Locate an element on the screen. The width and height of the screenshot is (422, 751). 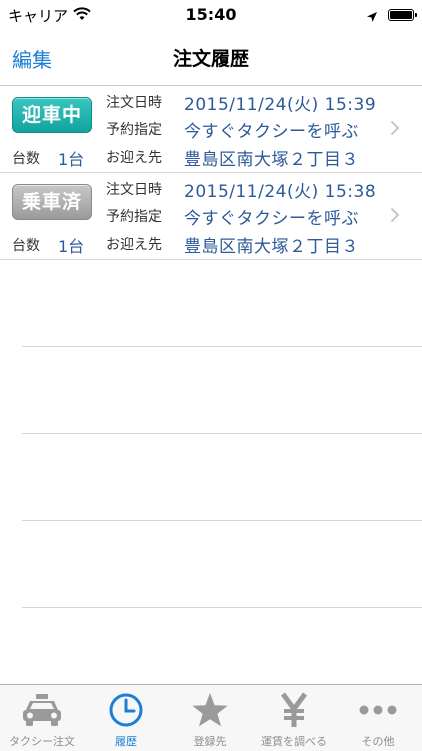
navigation-bar: 編集 注文履歴 is located at coordinates (211, 58).